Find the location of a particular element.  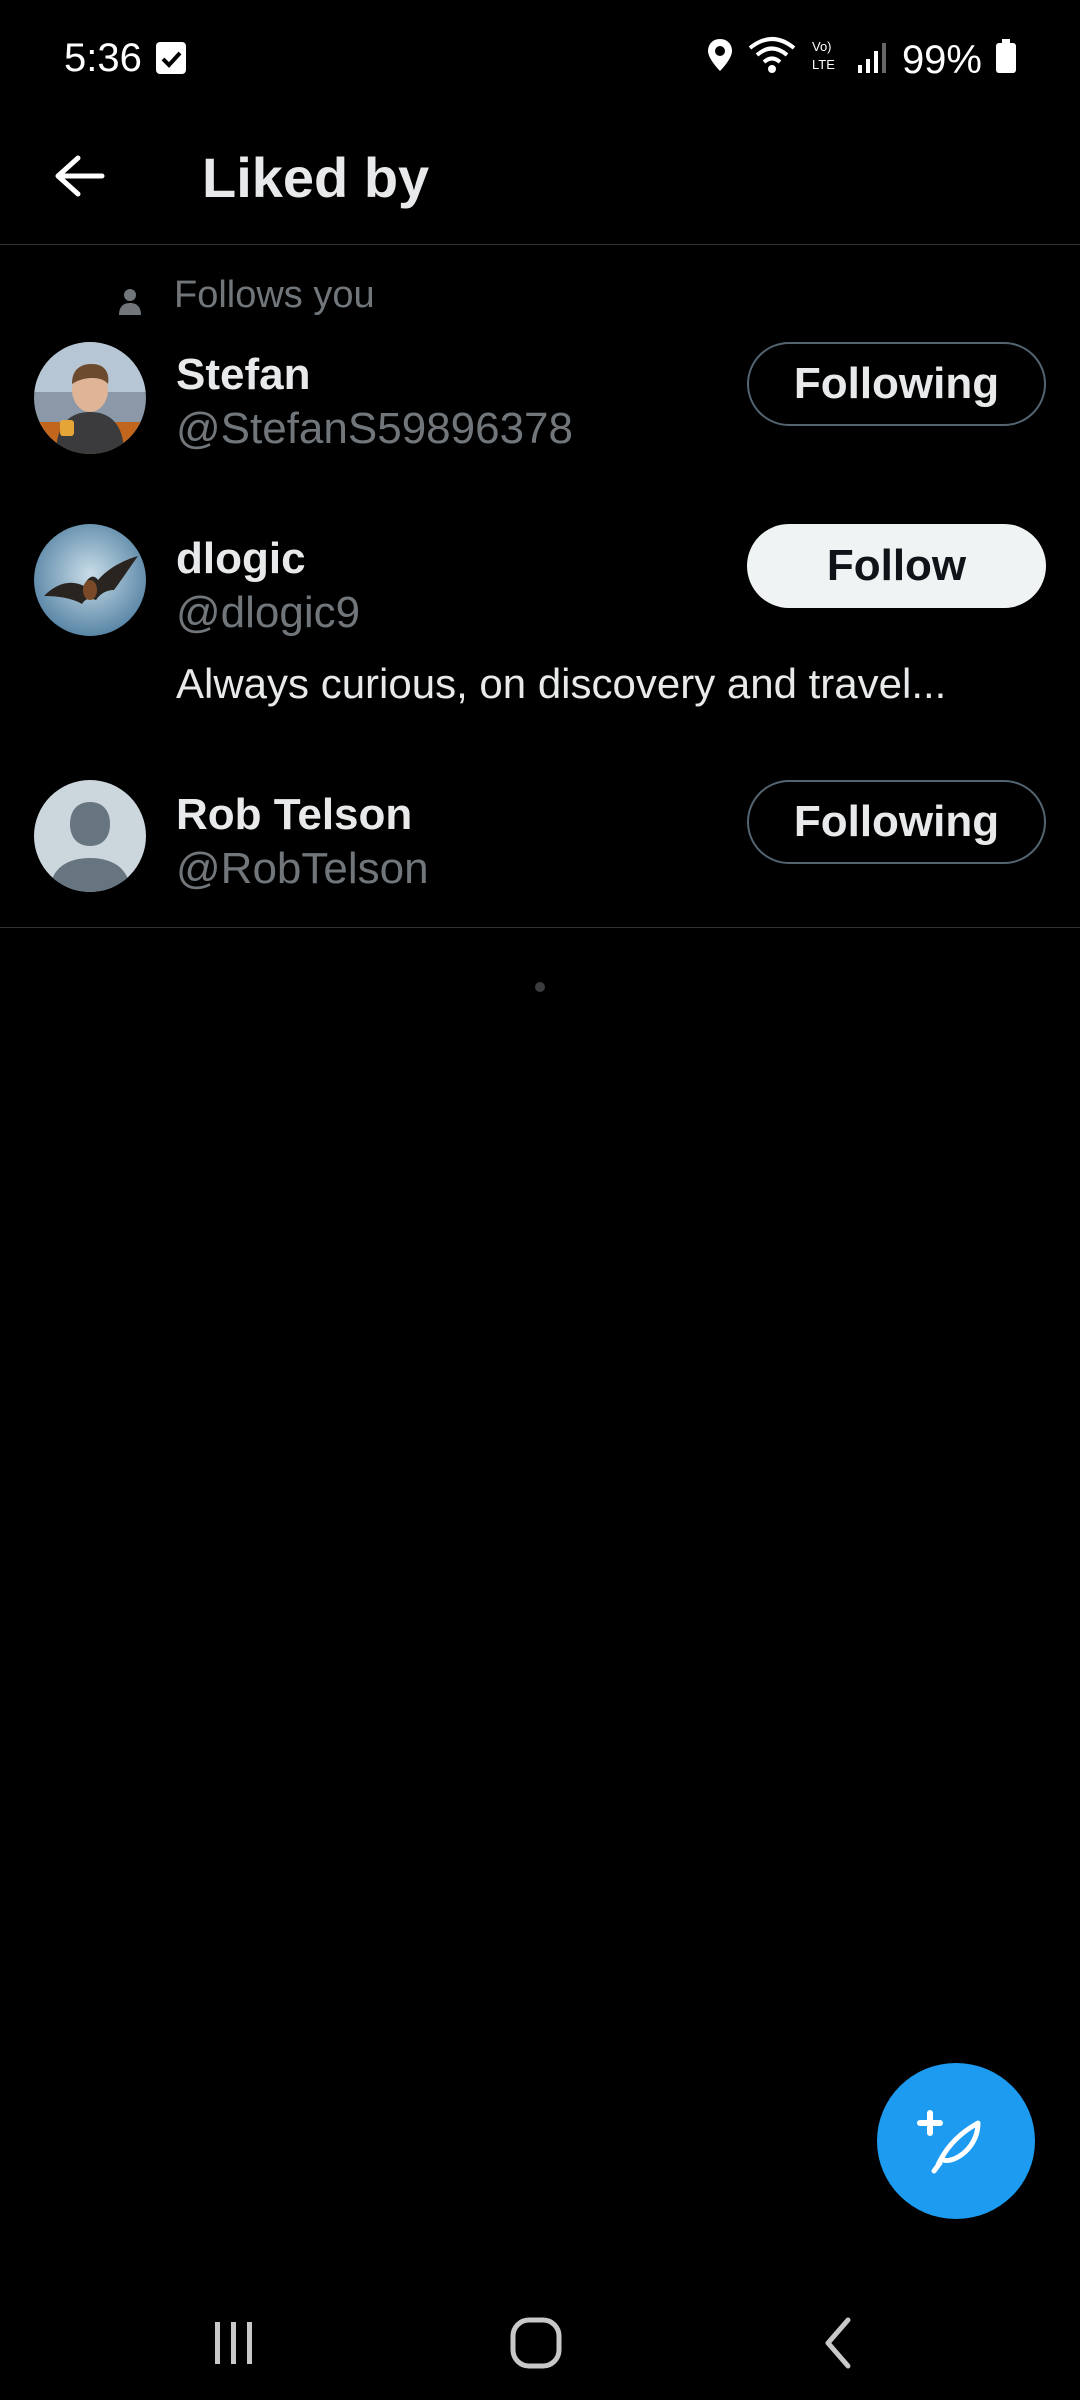

arrow-left-icon is located at coordinates (80, 178).